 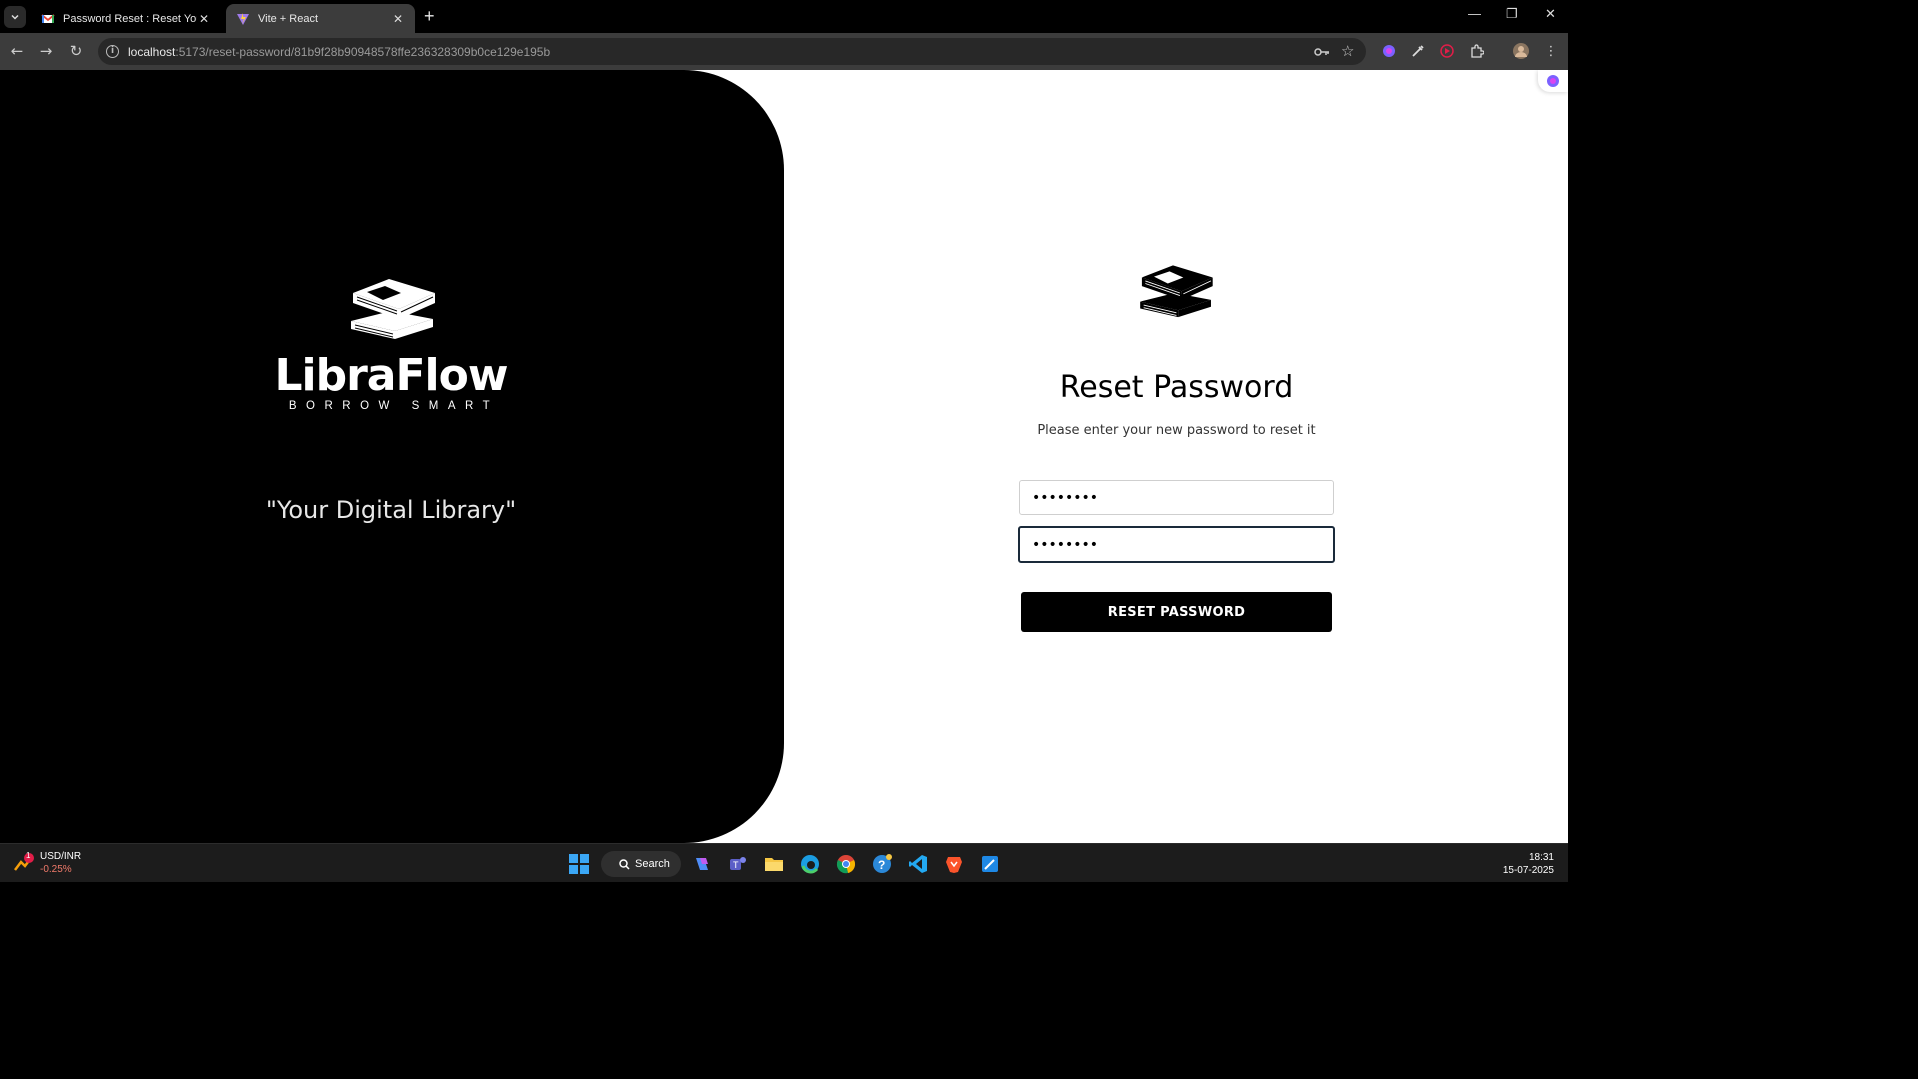 I want to click on back-arrow-icon: ←, so click(x=17, y=51).